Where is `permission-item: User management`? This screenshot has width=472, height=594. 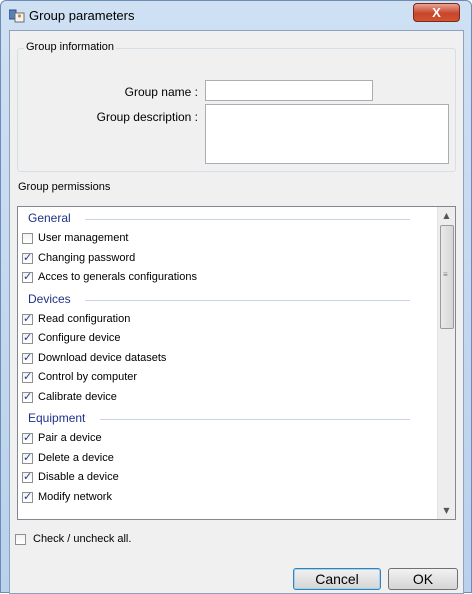
permission-item: User management is located at coordinates (222, 240).